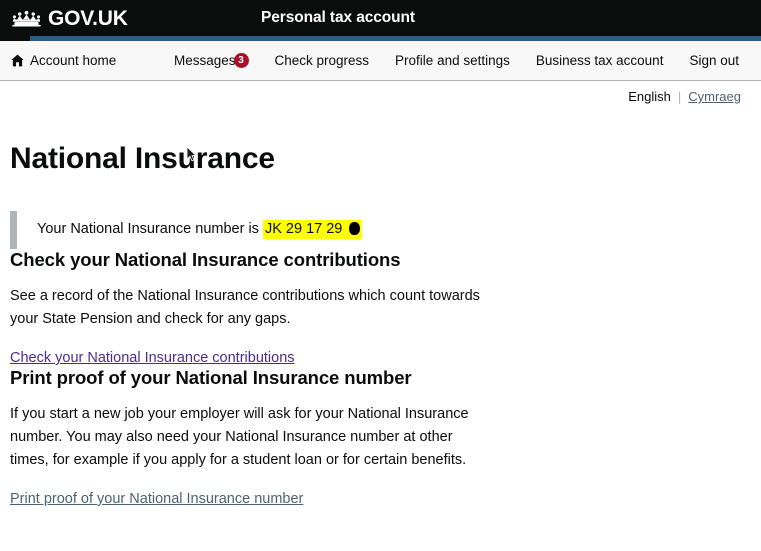 This screenshot has width=761, height=551. Describe the element at coordinates (150, 229) in the screenshot. I see `ni-number-prefix-text: Your National Insurance number is` at that location.